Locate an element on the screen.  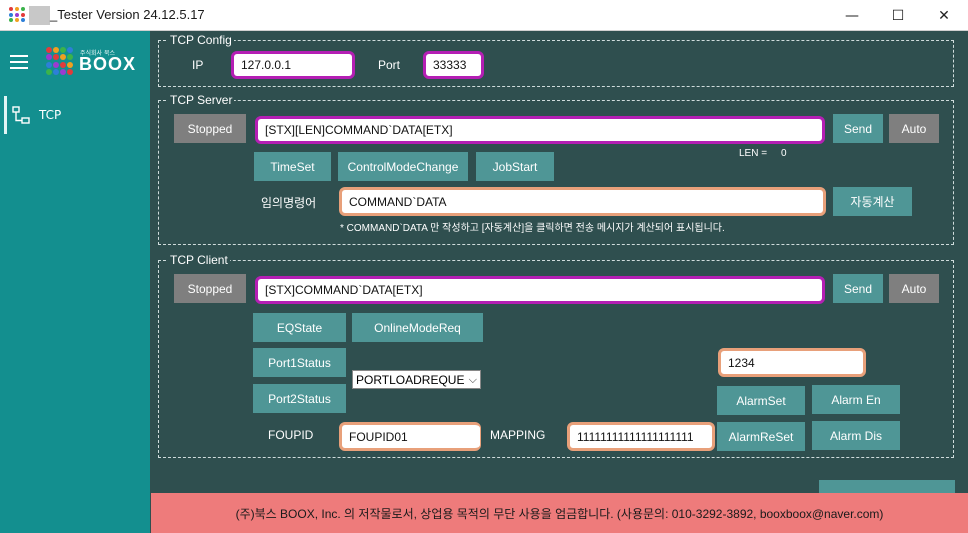
server-status-button: Stopped is located at coordinates (210, 128).